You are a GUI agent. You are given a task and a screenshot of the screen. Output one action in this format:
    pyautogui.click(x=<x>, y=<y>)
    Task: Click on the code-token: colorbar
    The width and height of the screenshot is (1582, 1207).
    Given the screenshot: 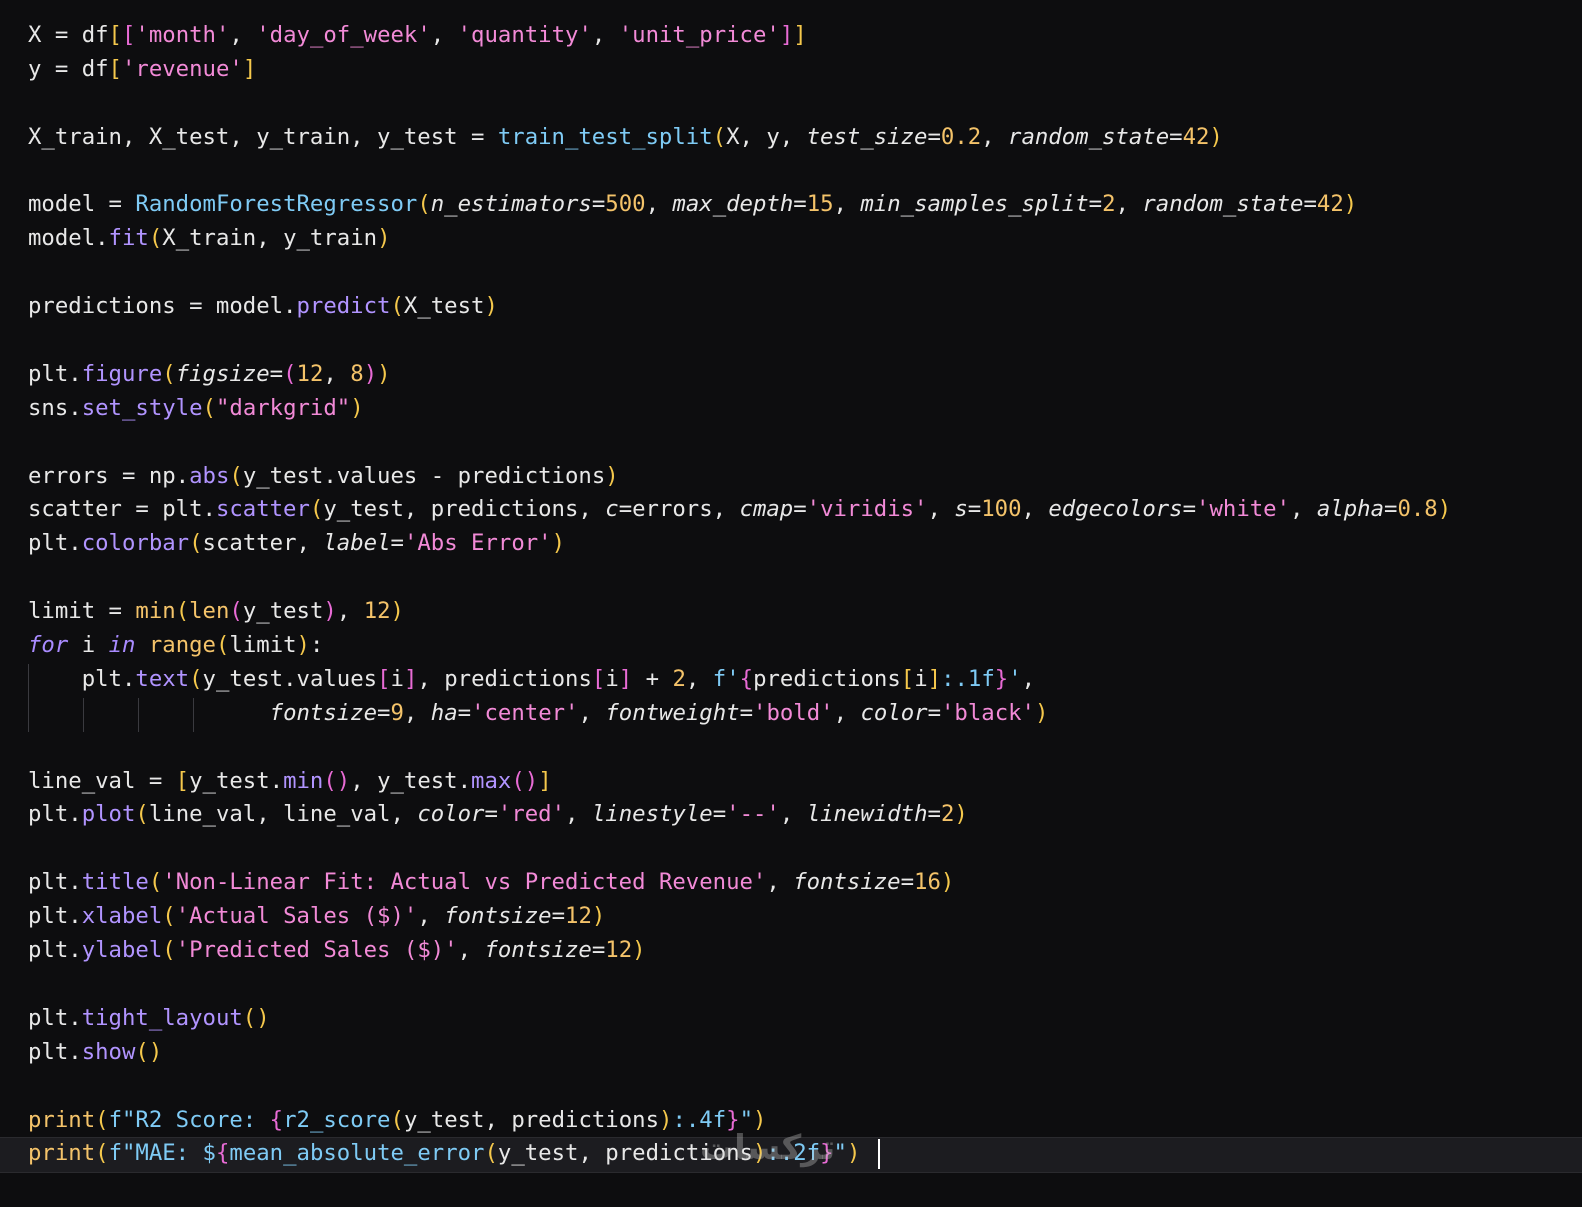 What is the action you would take?
    pyautogui.click(x=135, y=543)
    